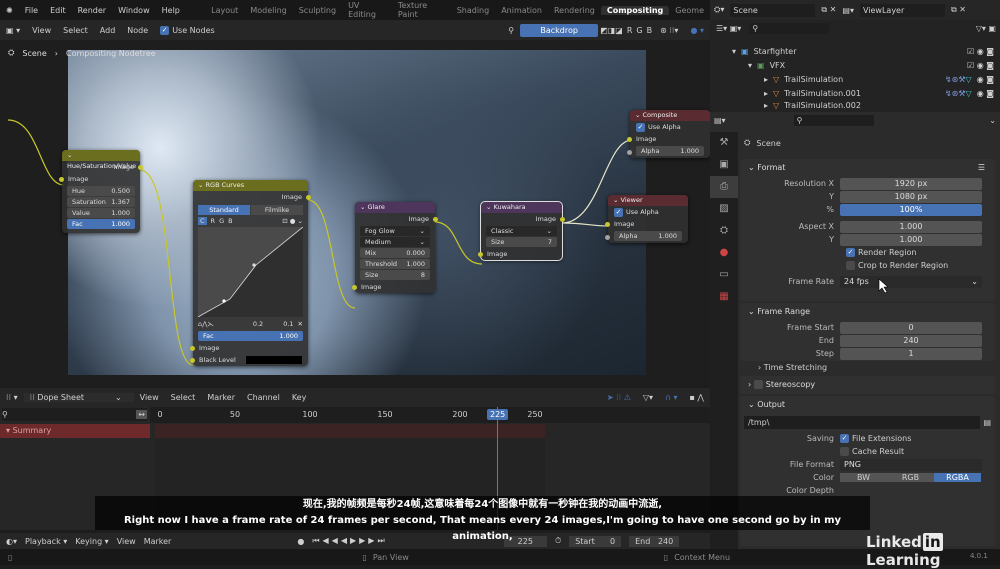  Describe the element at coordinates (206, 324) in the screenshot. I see `curve-handle-icons: ⌂⋀⋋` at that location.